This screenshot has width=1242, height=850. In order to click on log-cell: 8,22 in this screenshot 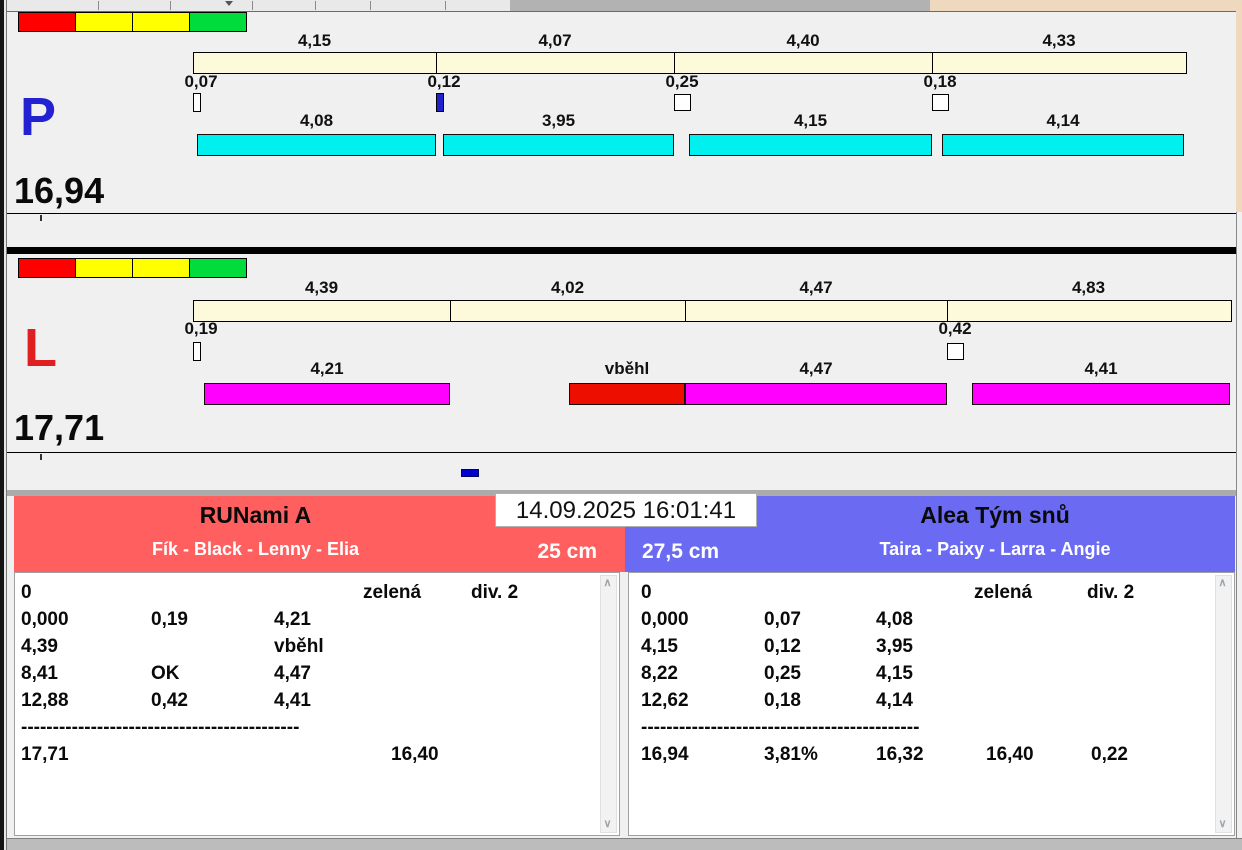, I will do `click(659, 673)`.